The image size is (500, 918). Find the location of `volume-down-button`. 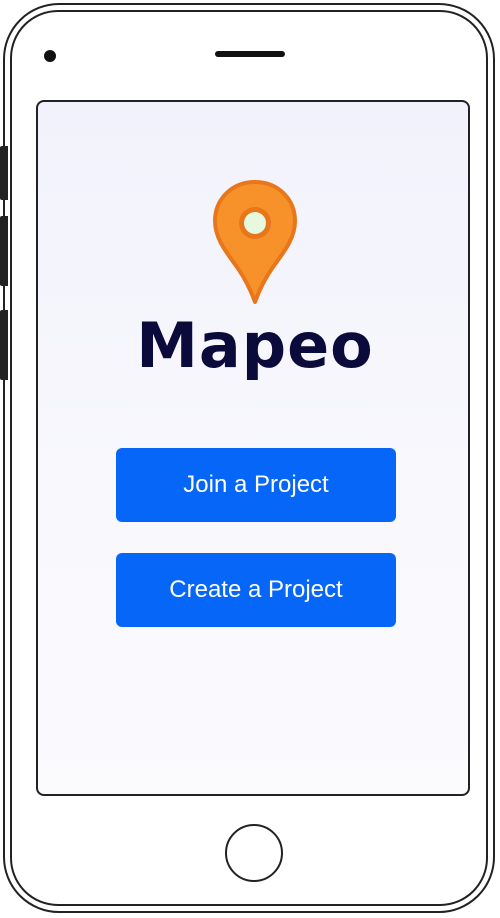

volume-down-button is located at coordinates (4, 345).